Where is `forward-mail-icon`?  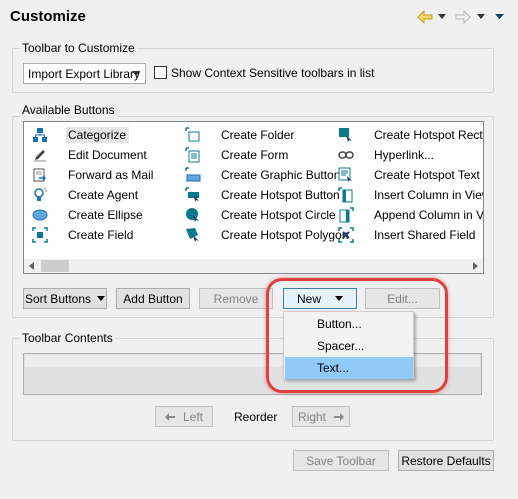
forward-mail-icon is located at coordinates (40, 175).